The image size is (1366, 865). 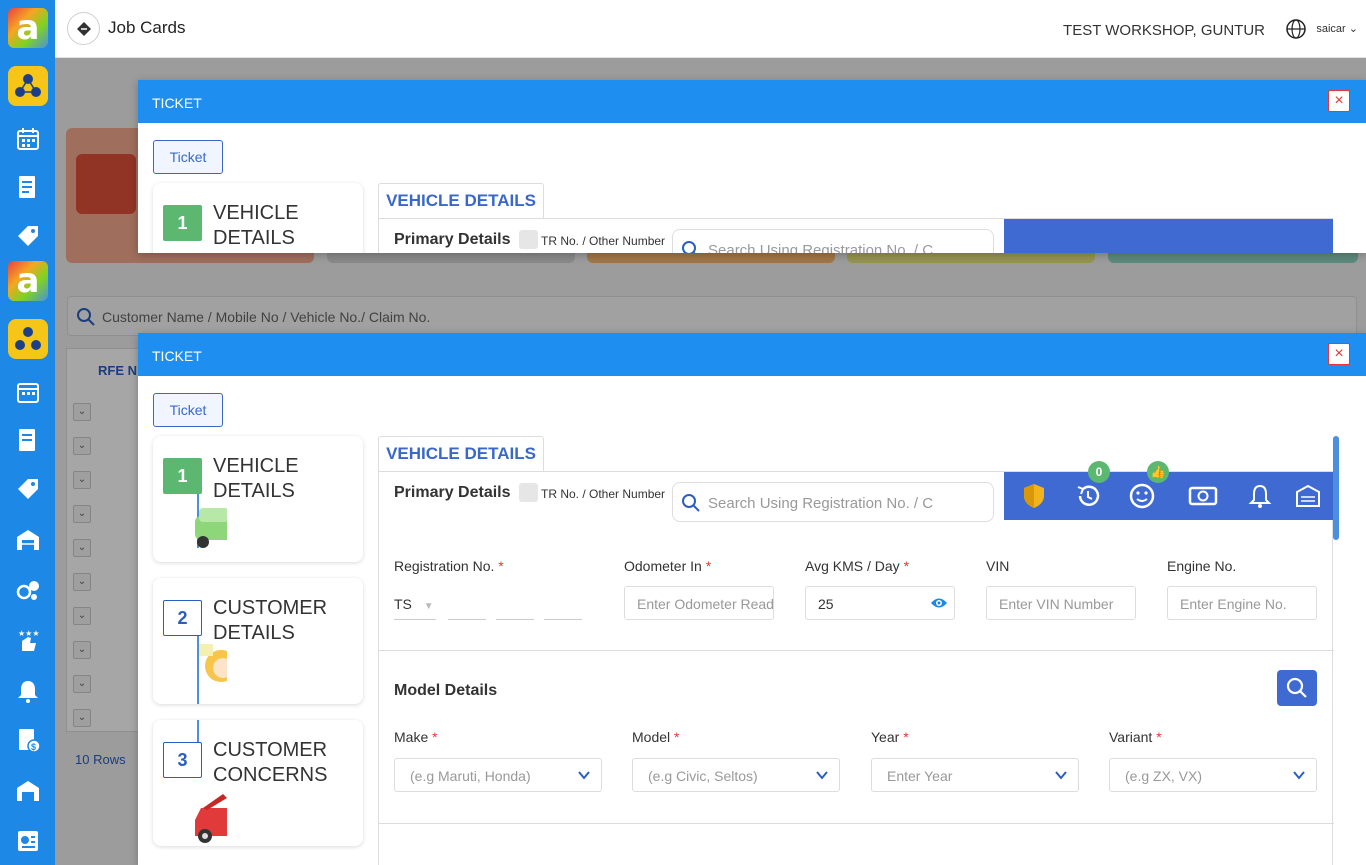 I want to click on step-label: VEHICLE DETAILS, so click(x=256, y=226).